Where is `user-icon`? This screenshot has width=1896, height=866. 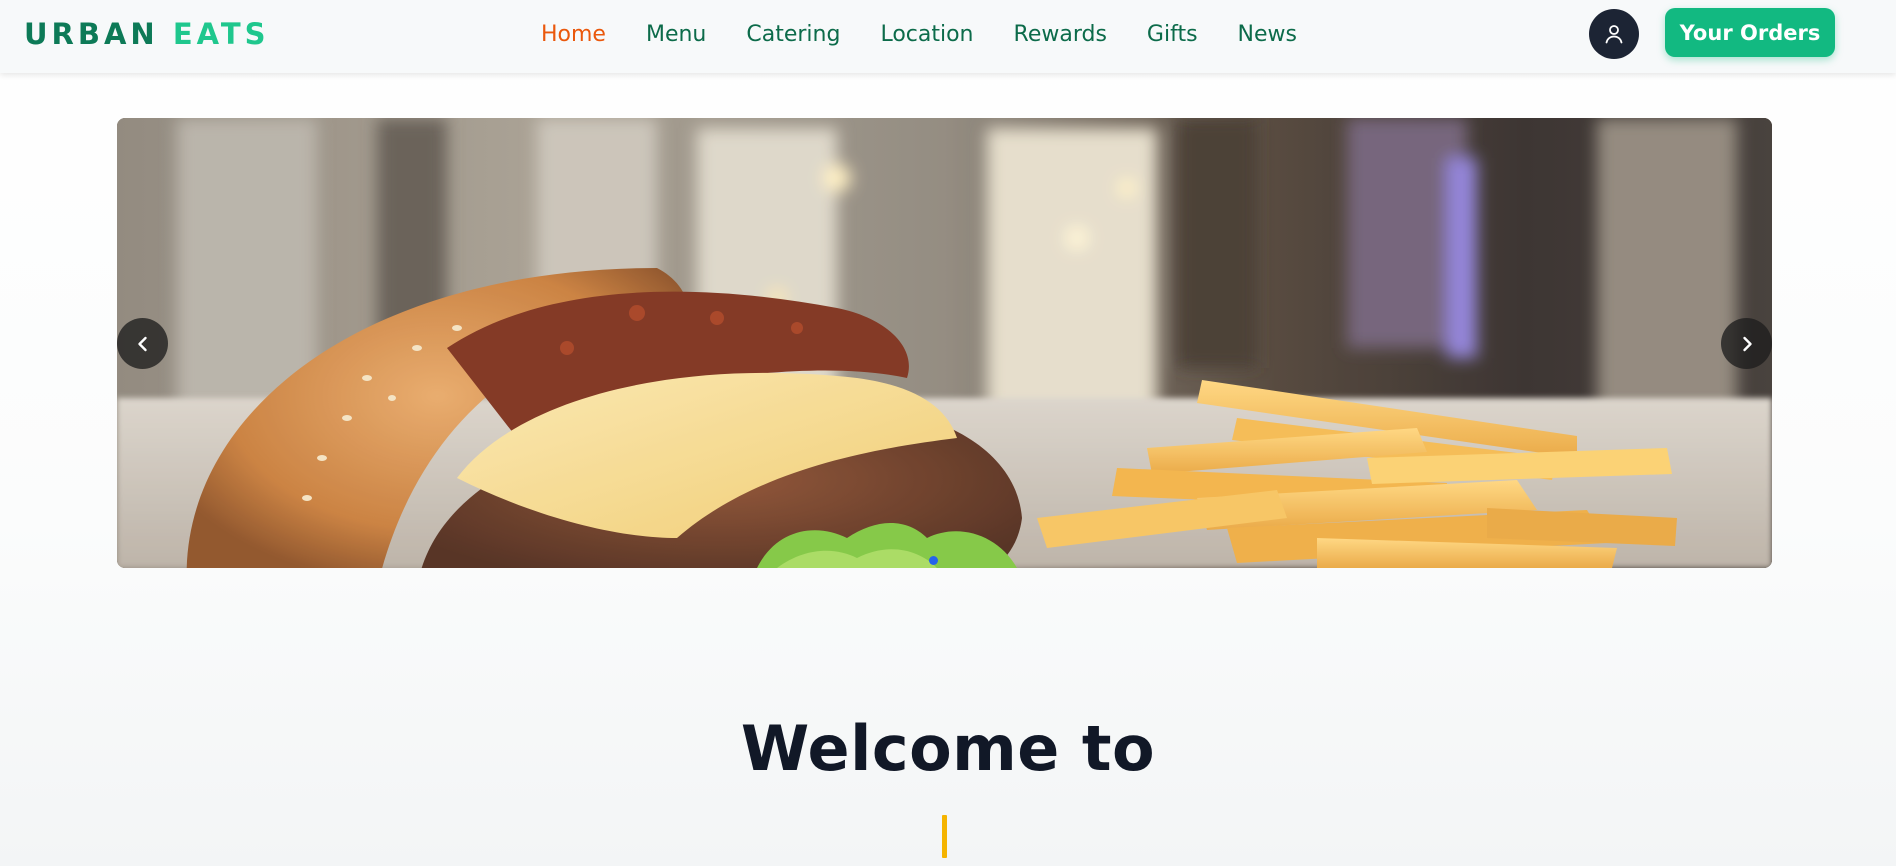
user-icon is located at coordinates (1614, 34).